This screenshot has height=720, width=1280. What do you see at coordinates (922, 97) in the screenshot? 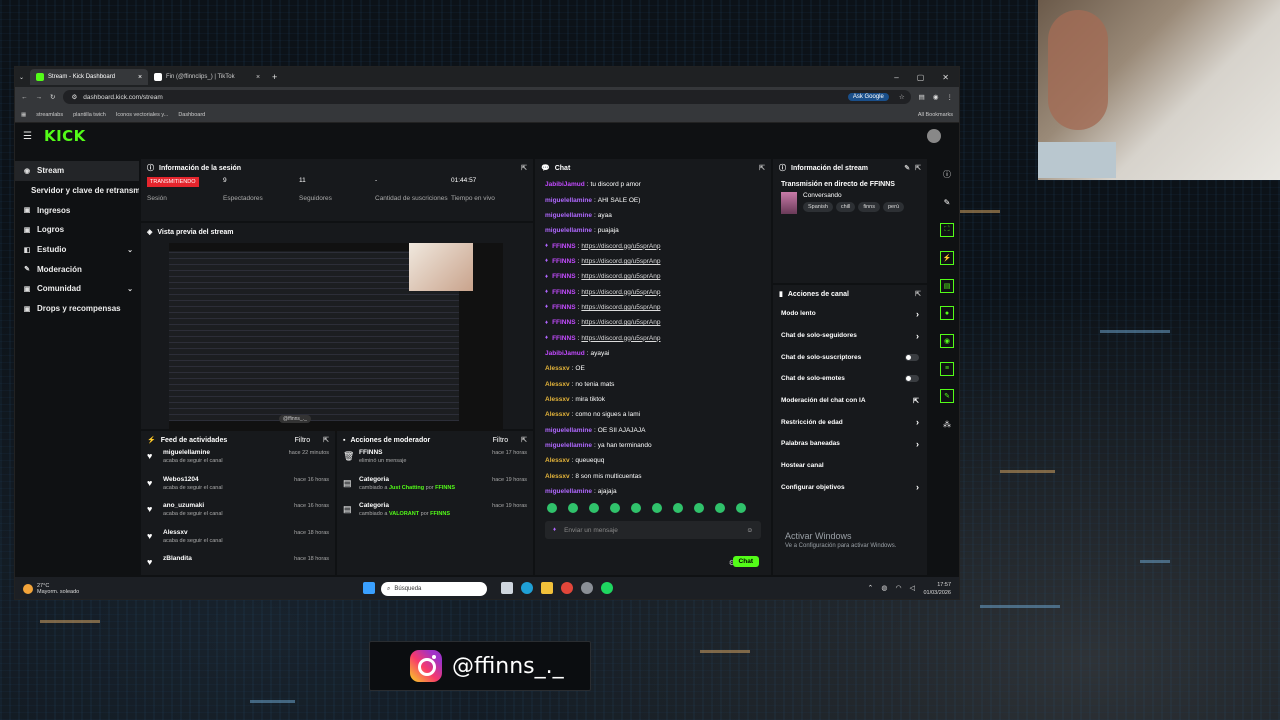
I see `extensions-icon: ▤` at bounding box center [922, 97].